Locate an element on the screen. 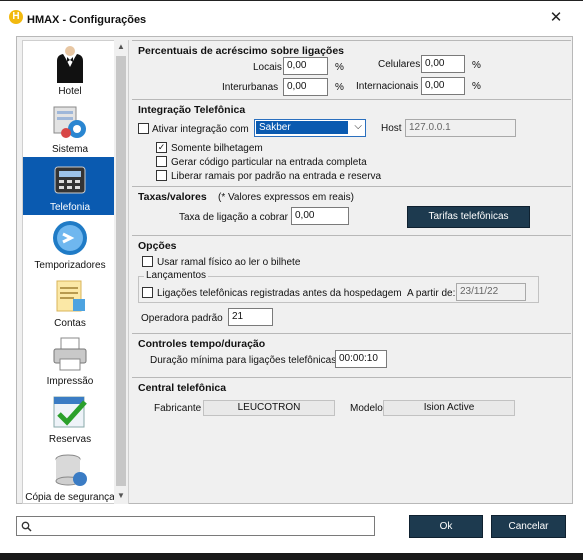  lancamentos-label: Lançamentos is located at coordinates (176, 275).